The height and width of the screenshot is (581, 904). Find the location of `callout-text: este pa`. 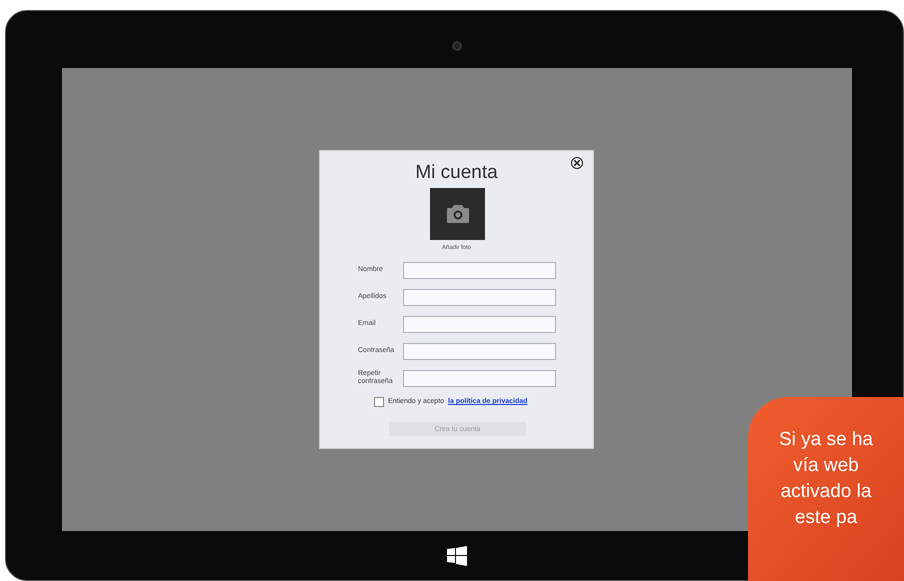

callout-text: este pa is located at coordinates (826, 518).